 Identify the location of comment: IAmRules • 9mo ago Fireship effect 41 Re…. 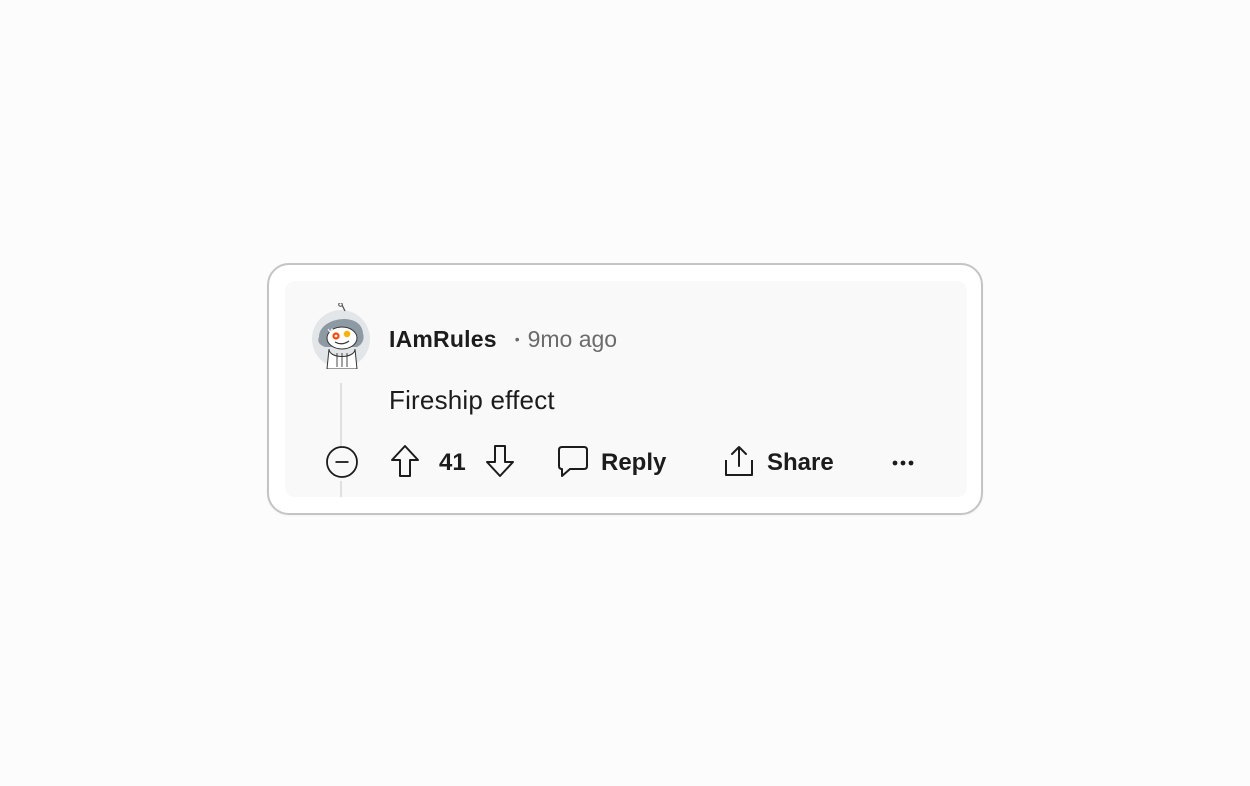
(626, 389).